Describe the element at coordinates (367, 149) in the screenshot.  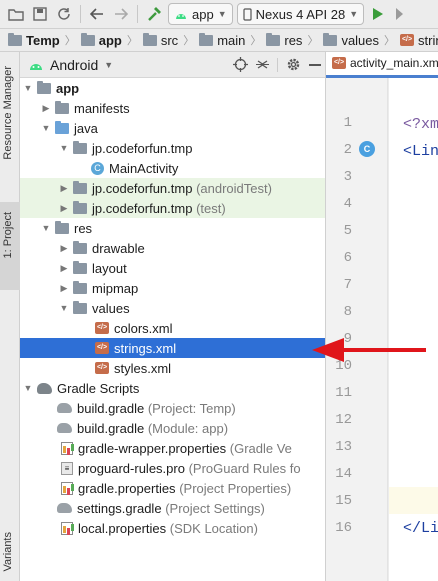
I see `class-gutter-icon: C` at that location.